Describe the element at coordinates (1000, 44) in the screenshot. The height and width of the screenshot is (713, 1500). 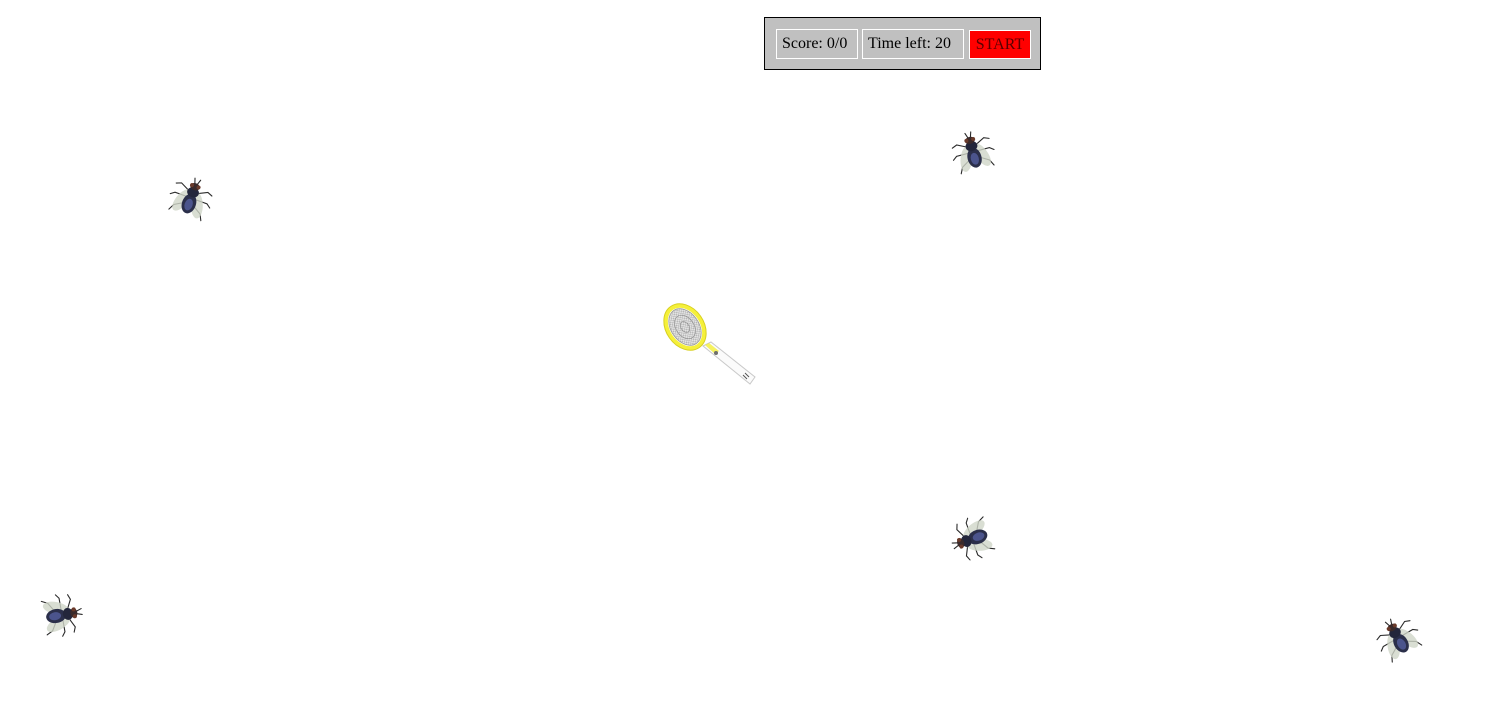
I see `start-button: START` at that location.